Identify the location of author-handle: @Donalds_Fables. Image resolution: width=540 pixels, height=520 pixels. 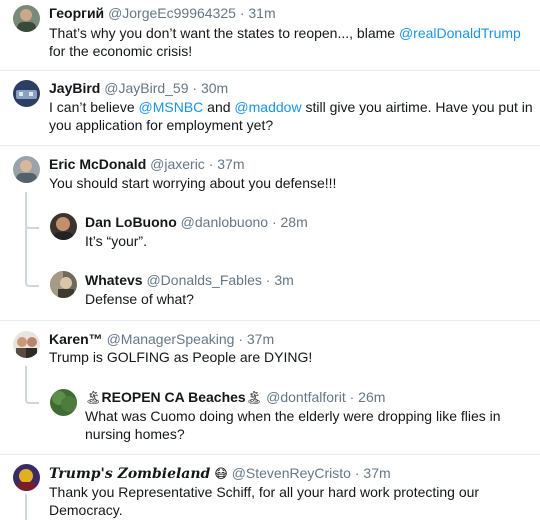
(203, 280).